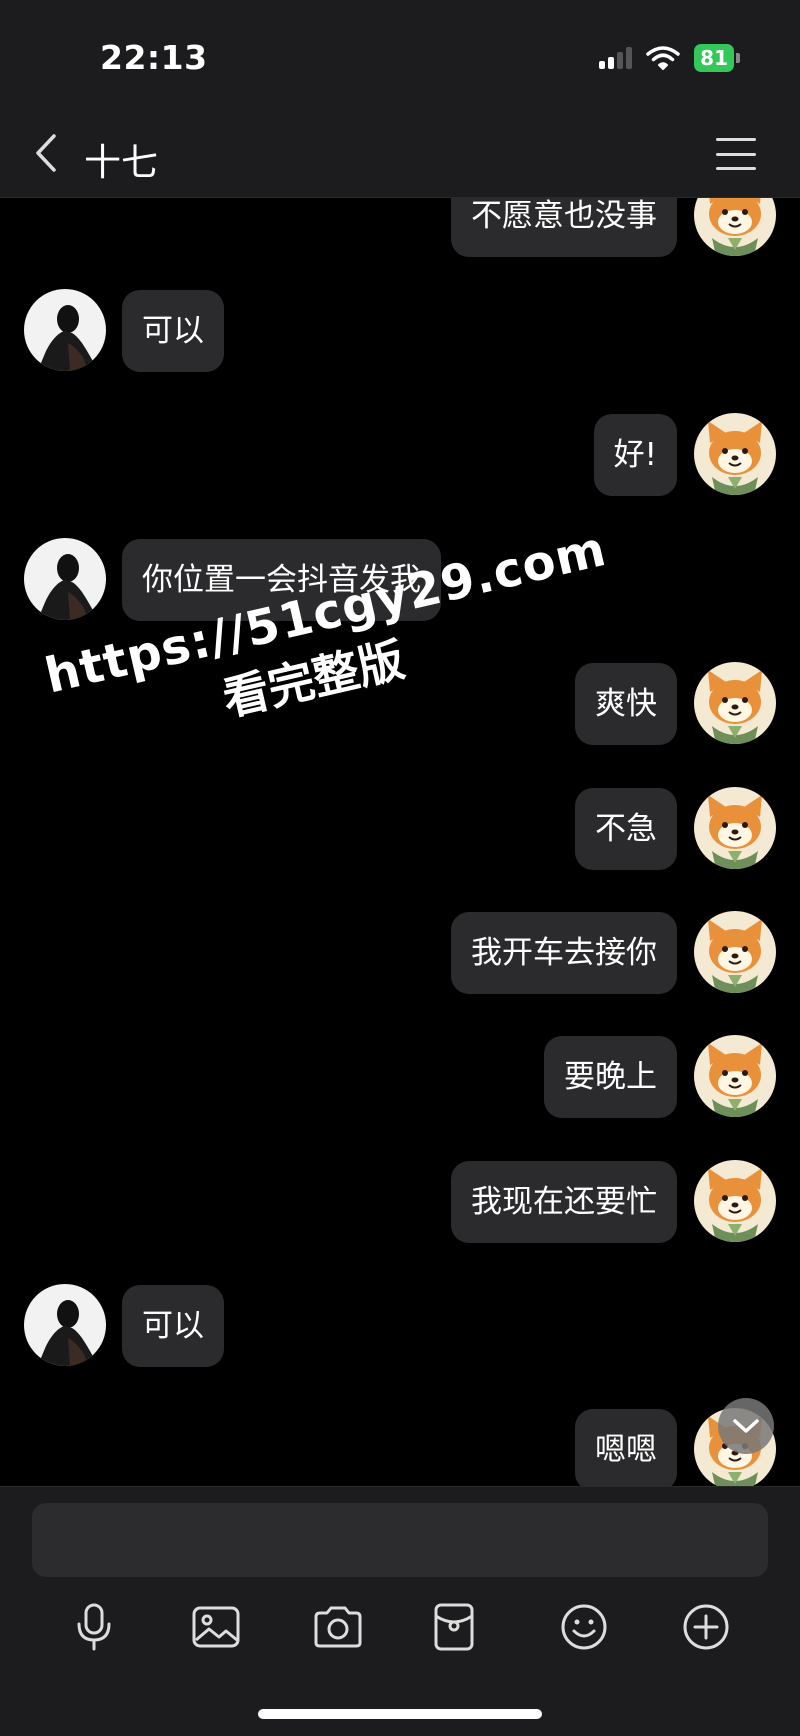  I want to click on page-title: 十七, so click(121, 162).